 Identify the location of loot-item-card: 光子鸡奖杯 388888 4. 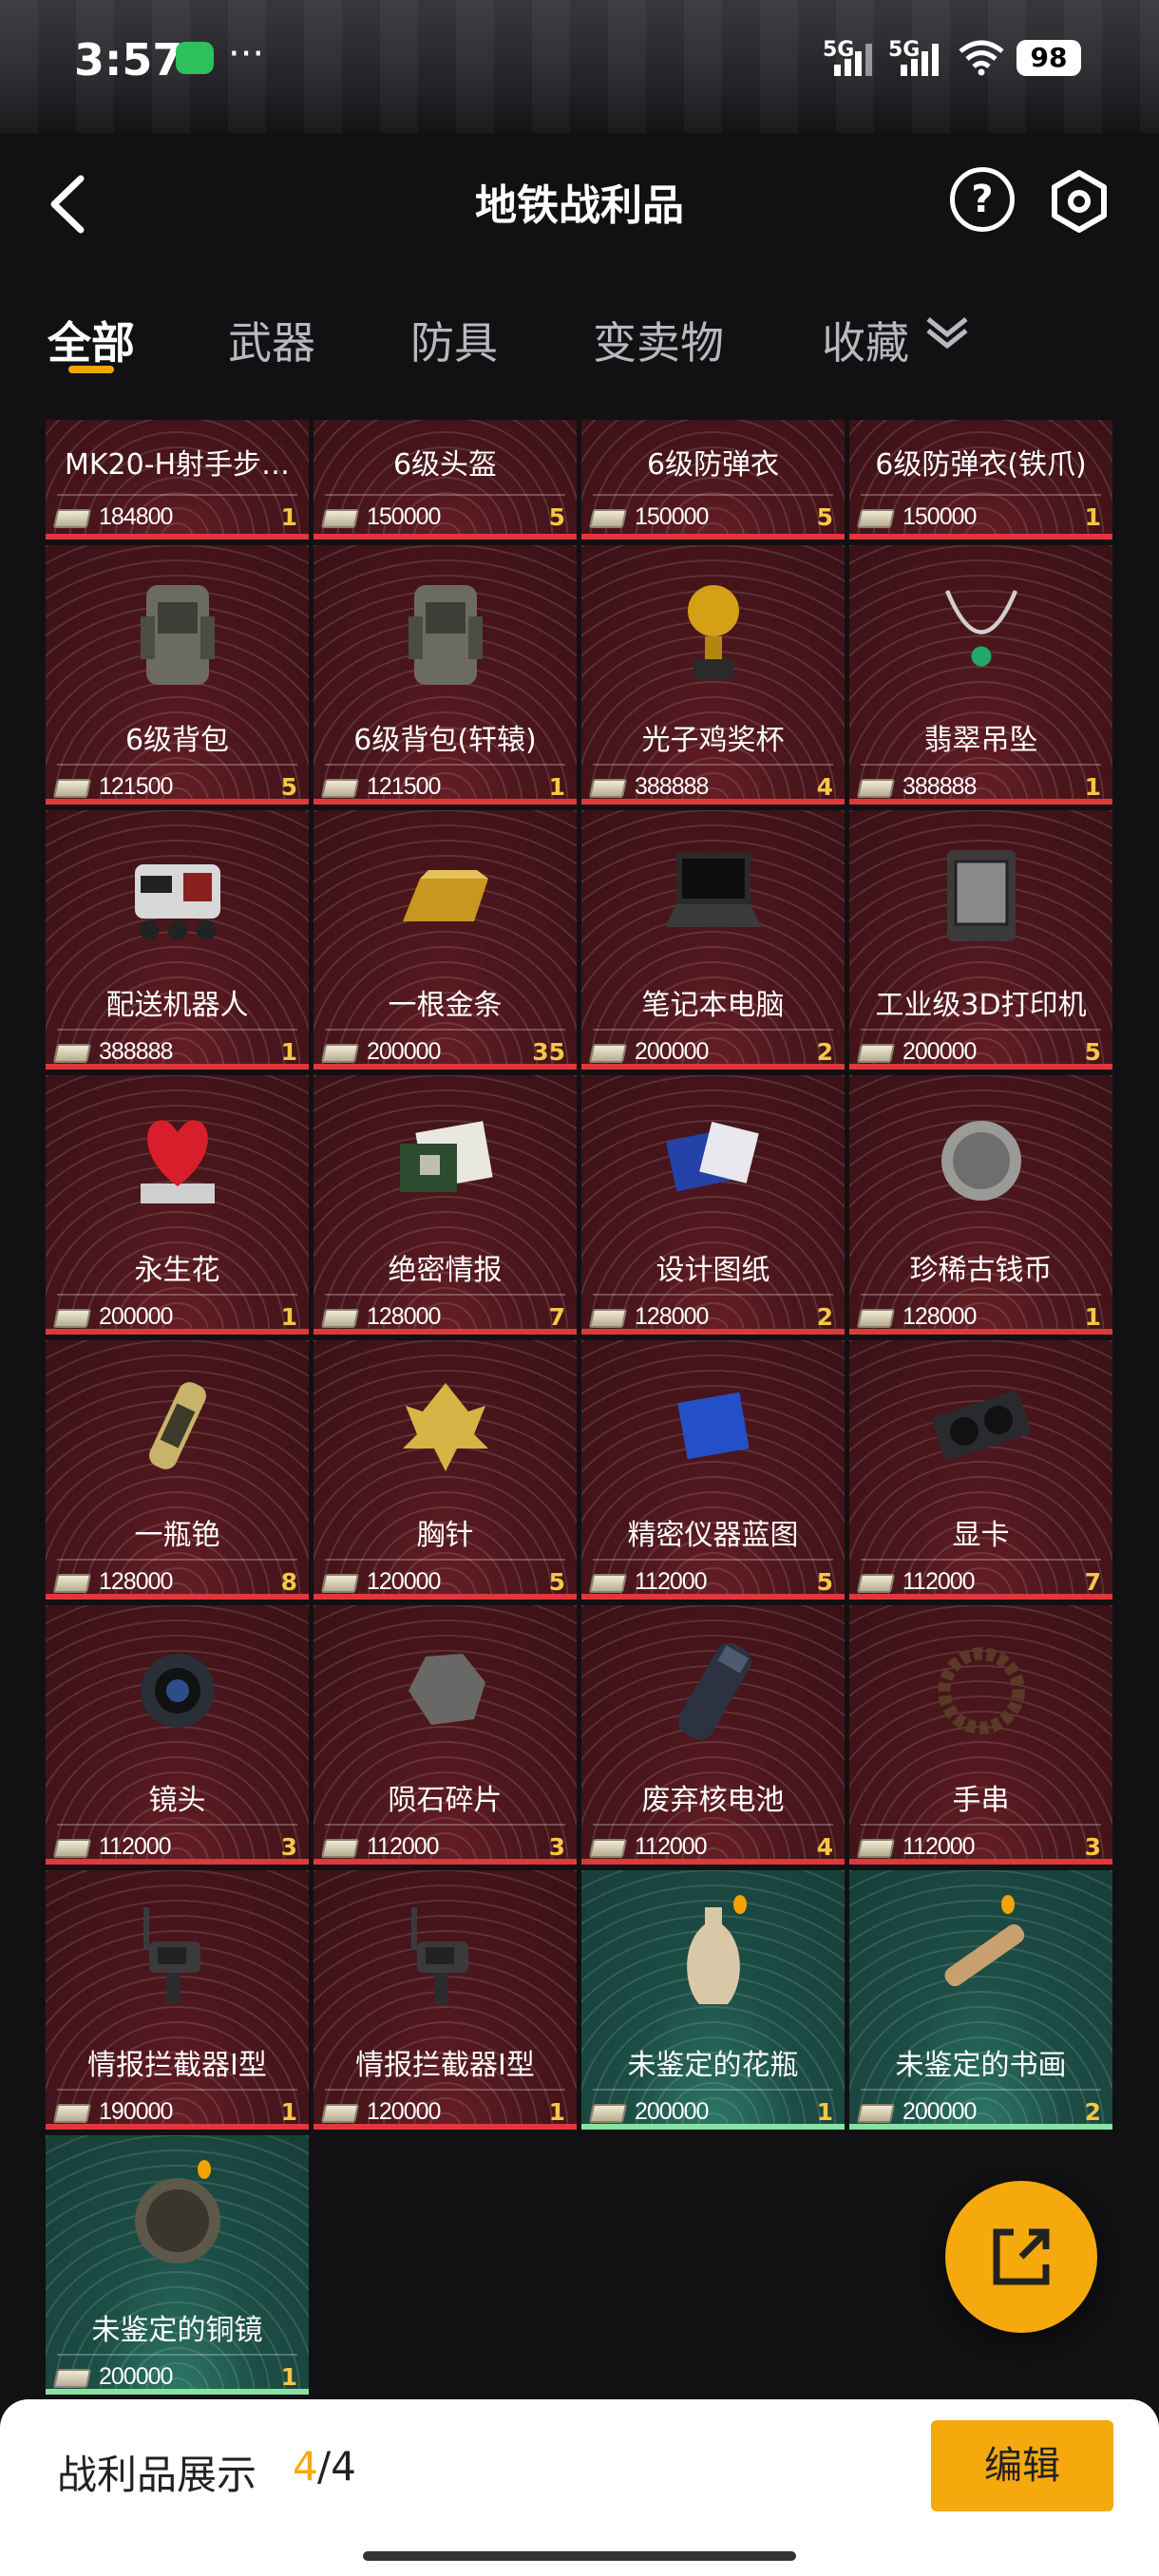
(713, 675).